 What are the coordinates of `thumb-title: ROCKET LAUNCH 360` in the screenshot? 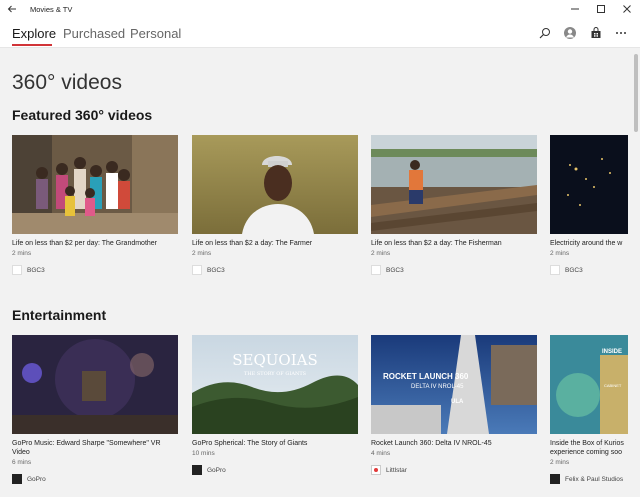 It's located at (426, 376).